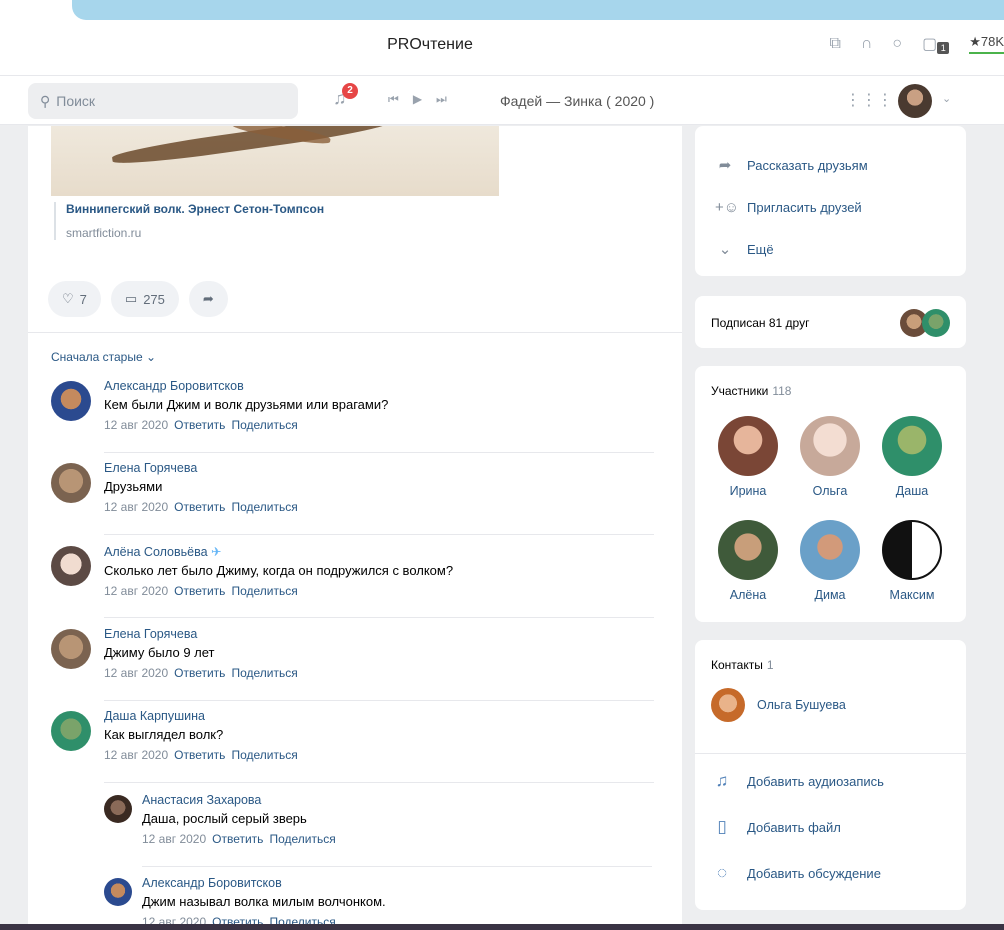 This screenshot has width=1004, height=930. What do you see at coordinates (737, 665) in the screenshot?
I see `contacts-title: Контакты` at bounding box center [737, 665].